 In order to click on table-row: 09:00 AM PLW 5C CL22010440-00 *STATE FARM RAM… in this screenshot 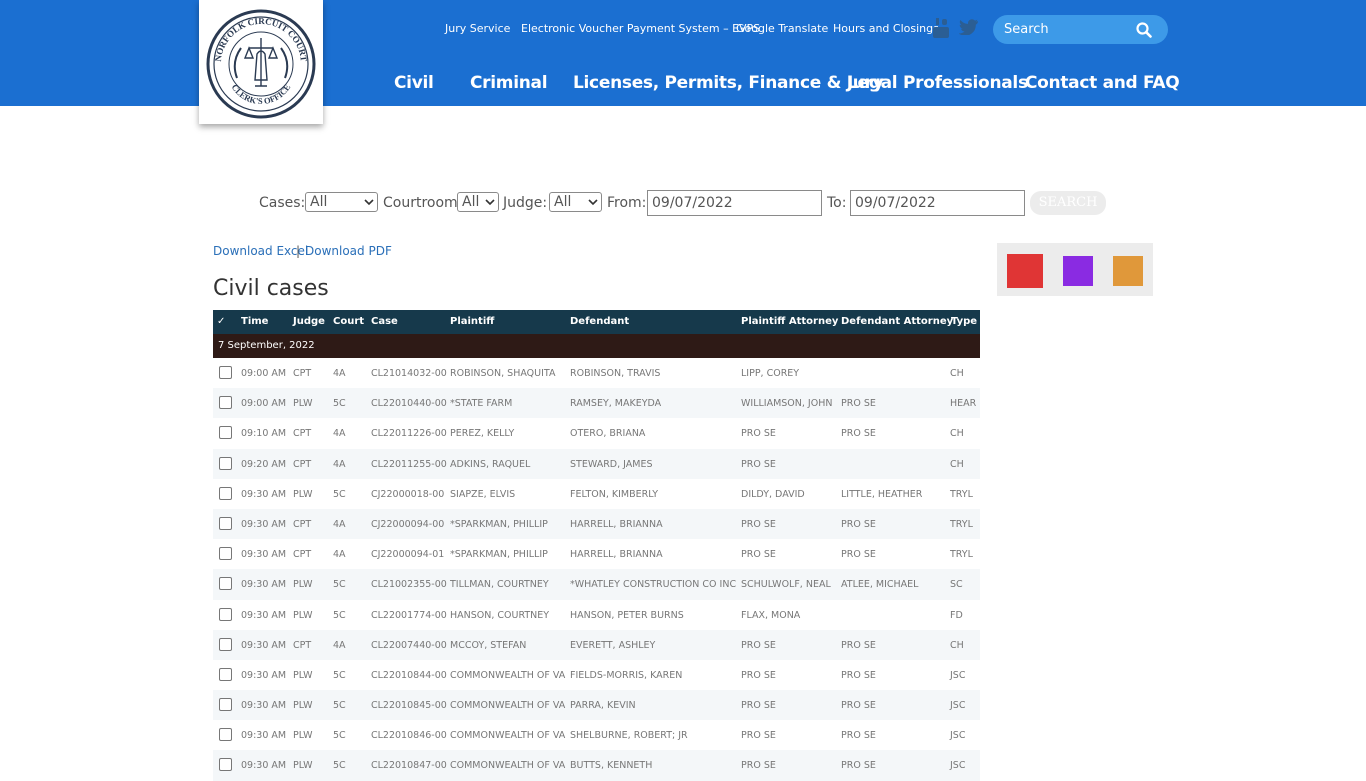, I will do `click(596, 403)`.